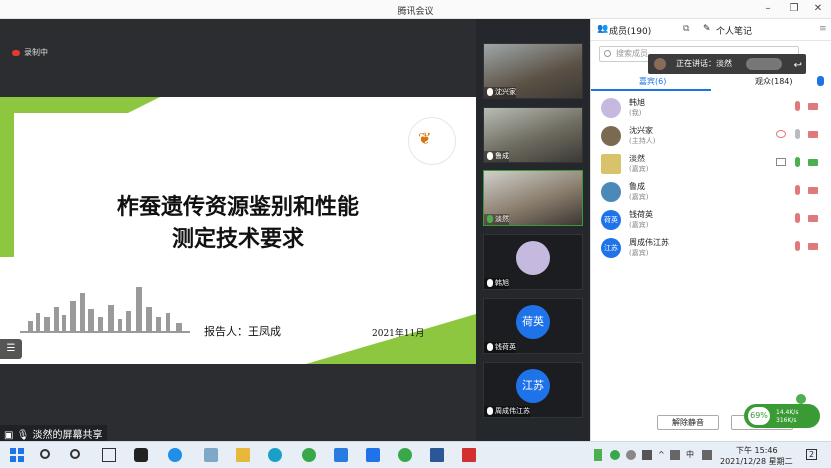 This screenshot has width=831, height=468. What do you see at coordinates (711, 82) in the screenshot?
I see `member-subtabs: 嘉宾(6) 观众(184)` at bounding box center [711, 82].